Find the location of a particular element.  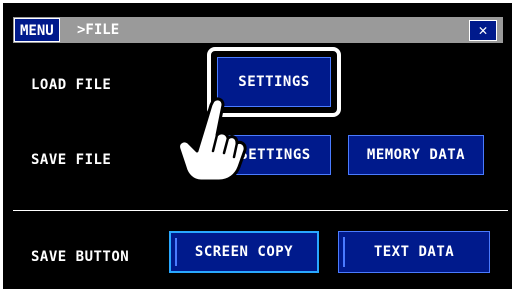

save-button-label: SAVE BUTTON is located at coordinates (80, 257).